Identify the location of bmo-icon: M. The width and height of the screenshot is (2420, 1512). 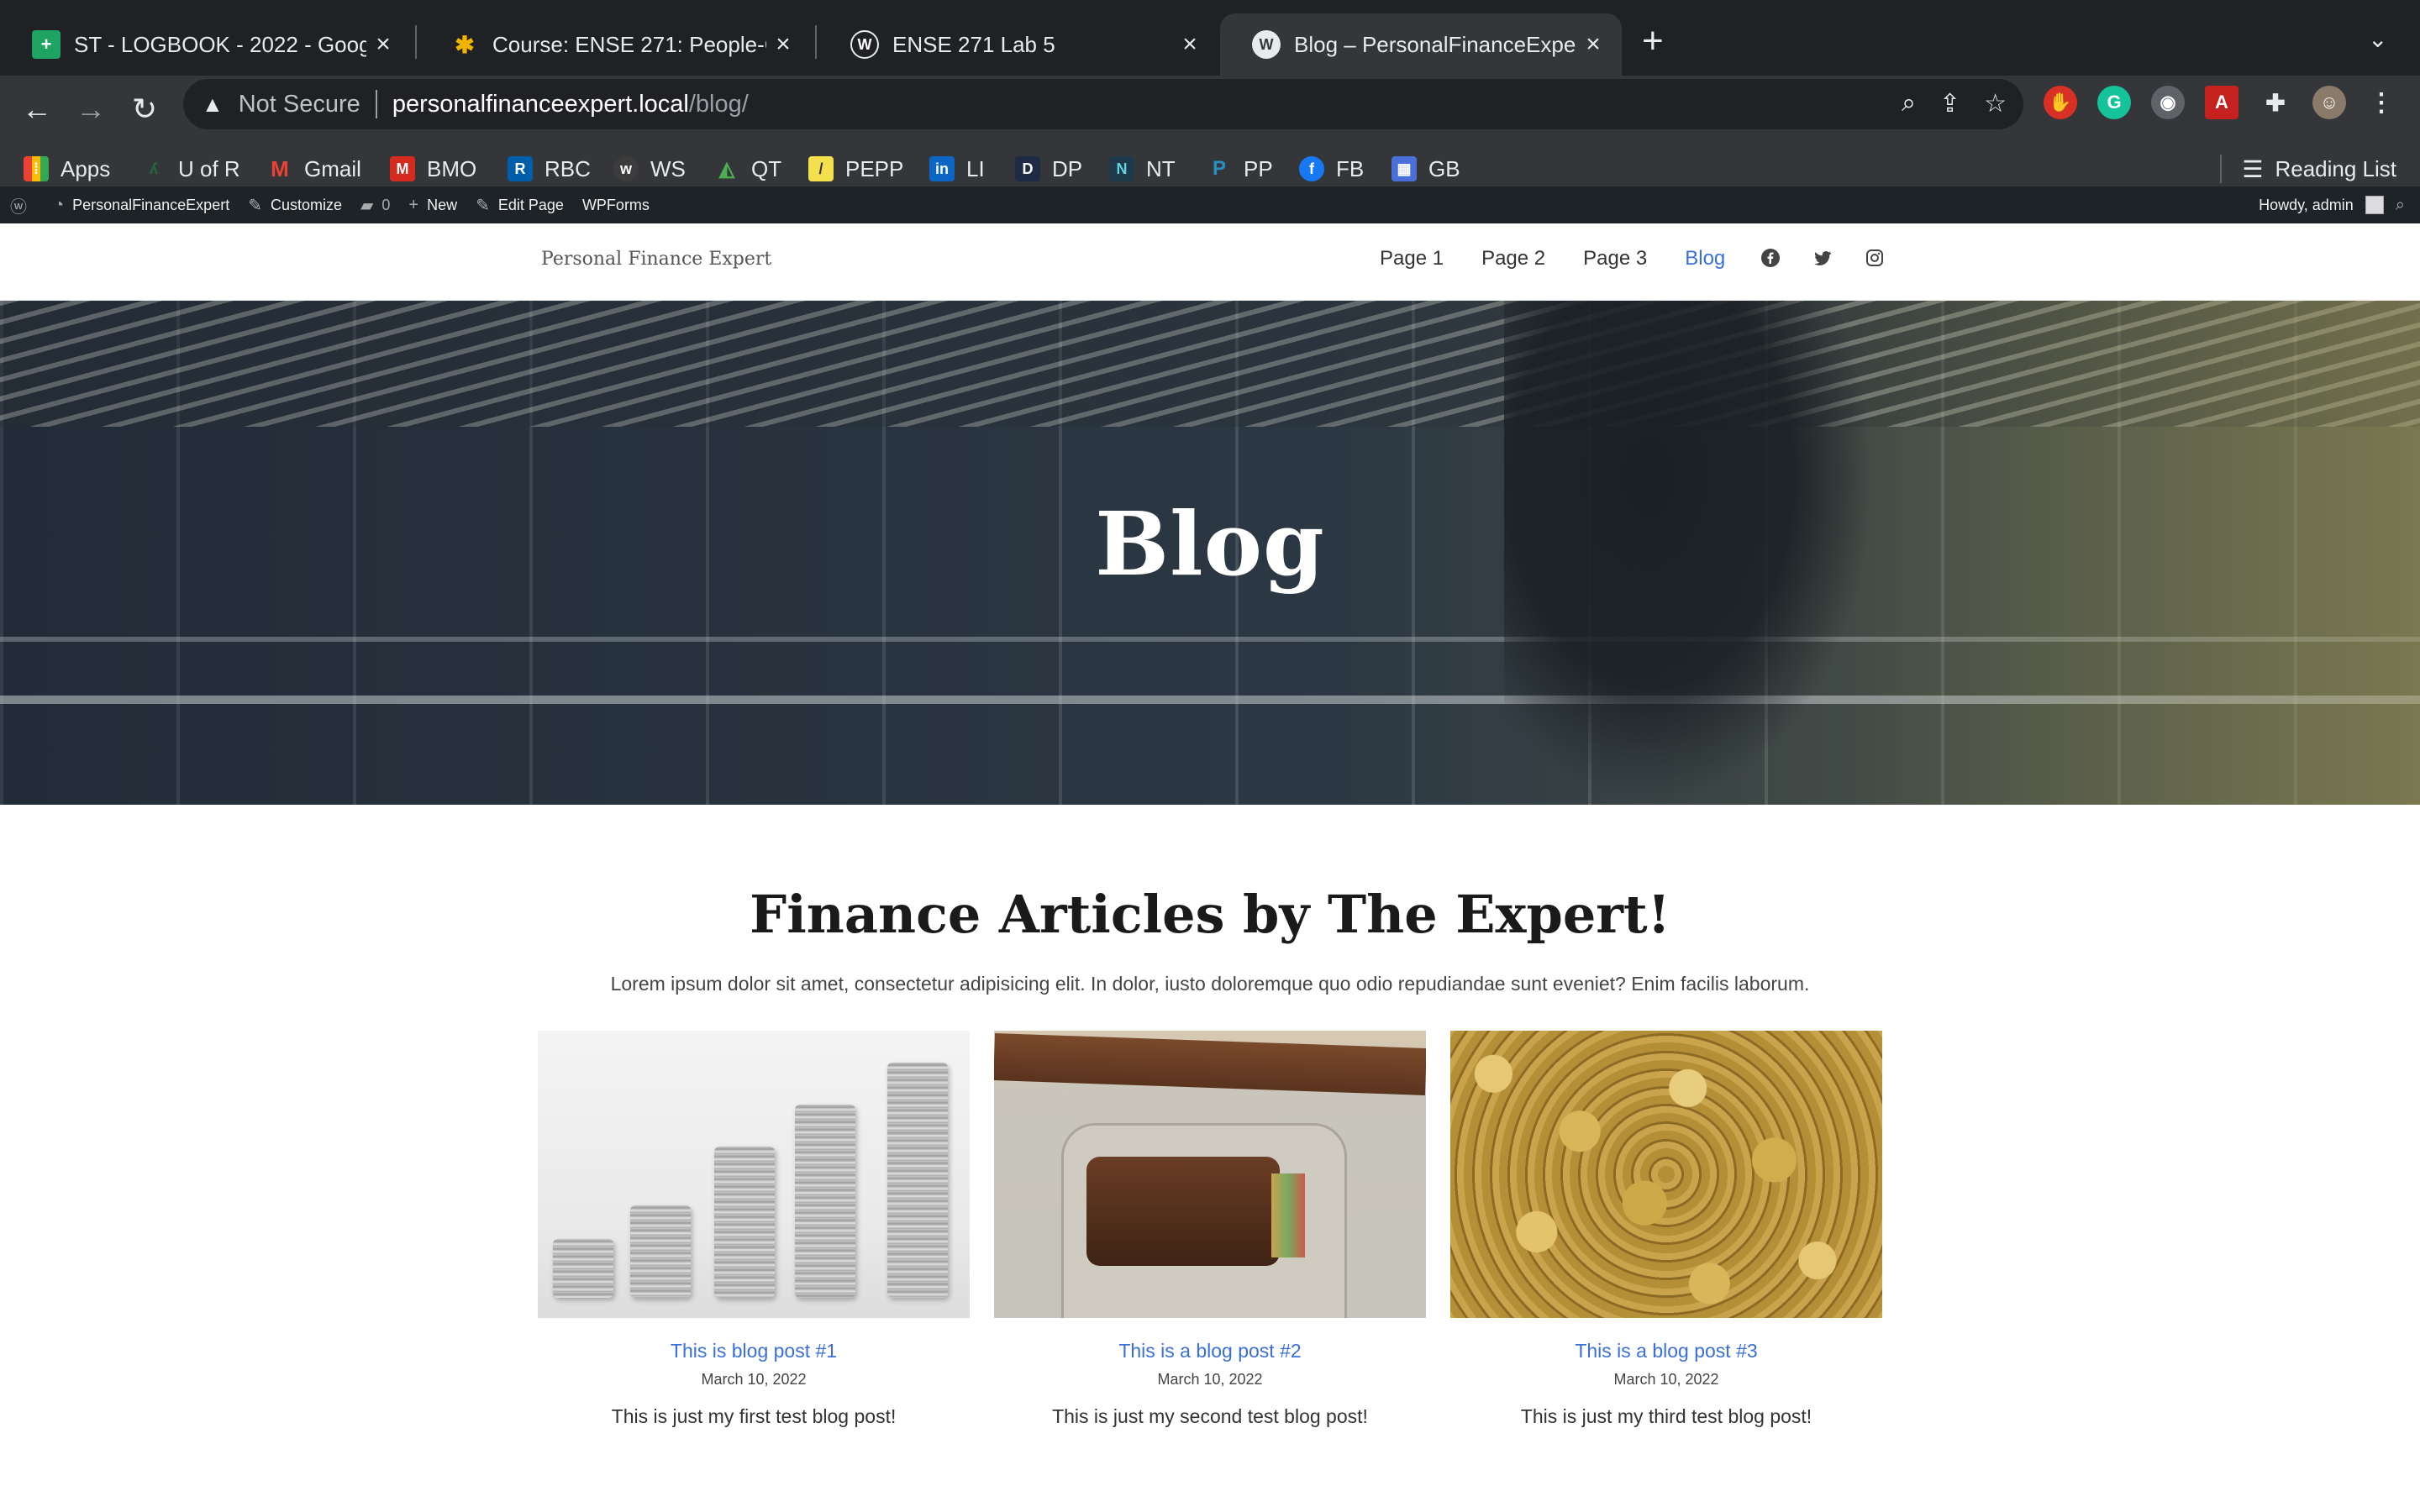
(402, 168).